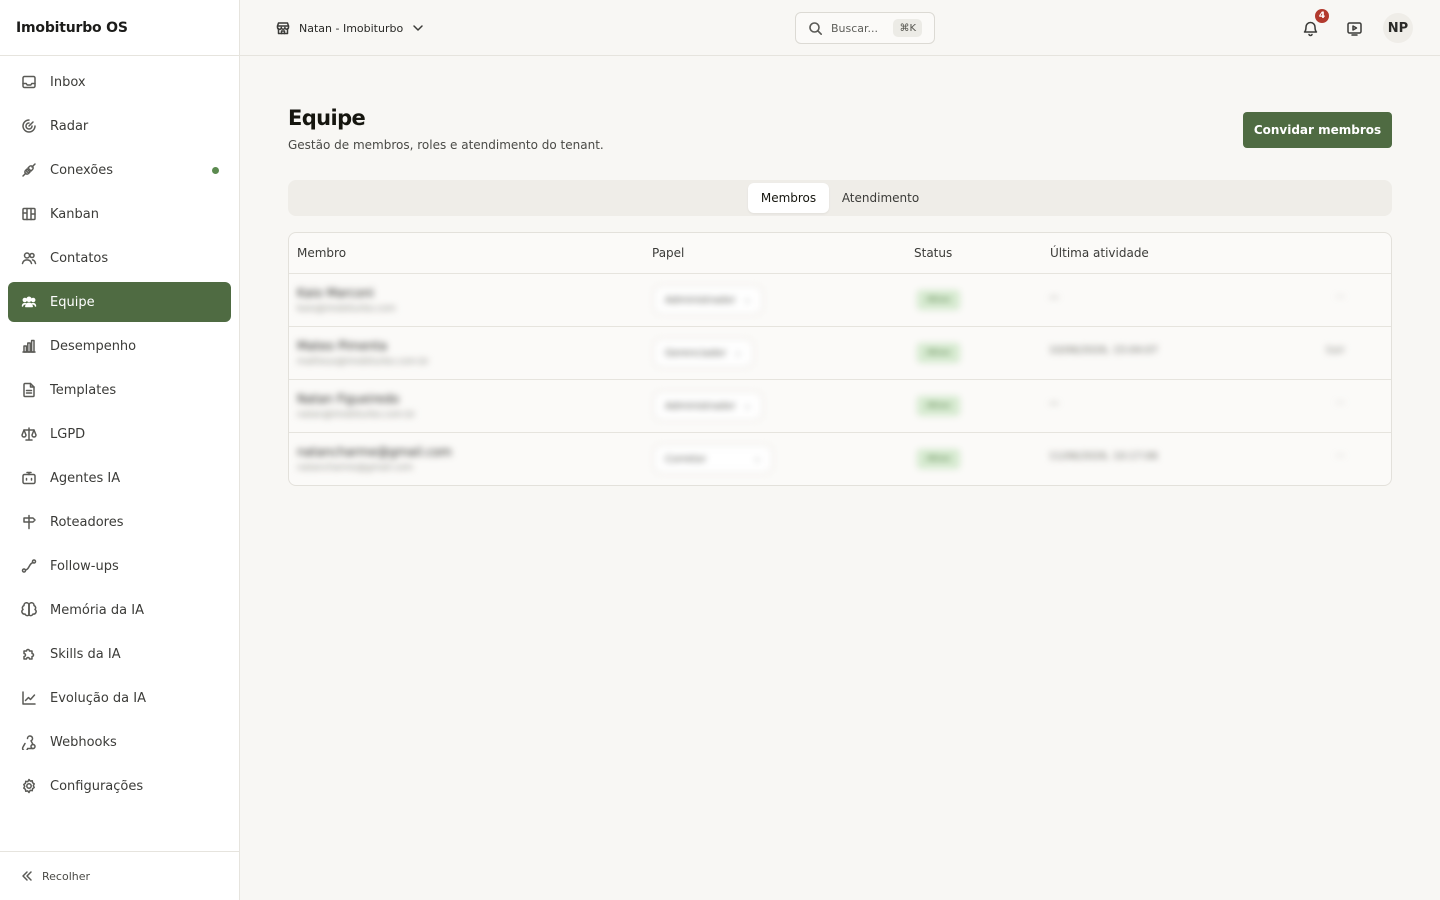  What do you see at coordinates (93, 346) in the screenshot?
I see `sidebar-item-label: Desempenho` at bounding box center [93, 346].